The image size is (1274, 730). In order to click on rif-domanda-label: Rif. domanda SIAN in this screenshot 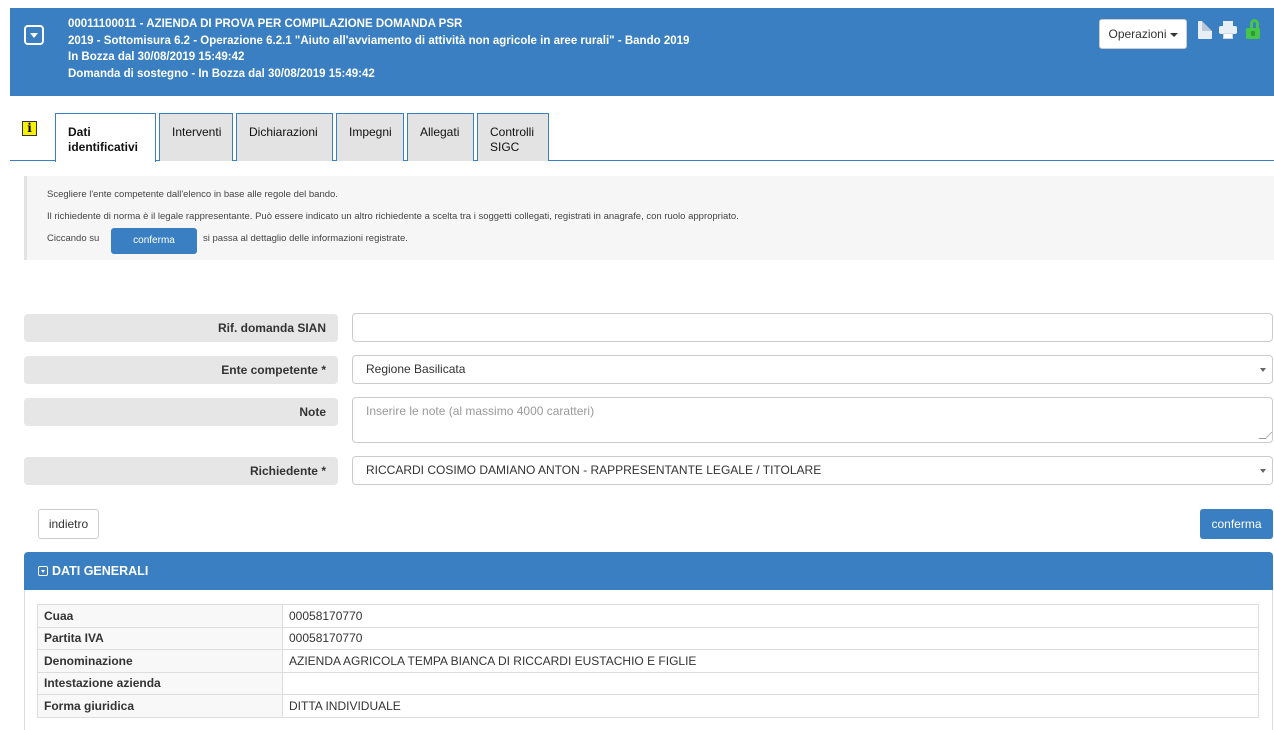, I will do `click(181, 328)`.